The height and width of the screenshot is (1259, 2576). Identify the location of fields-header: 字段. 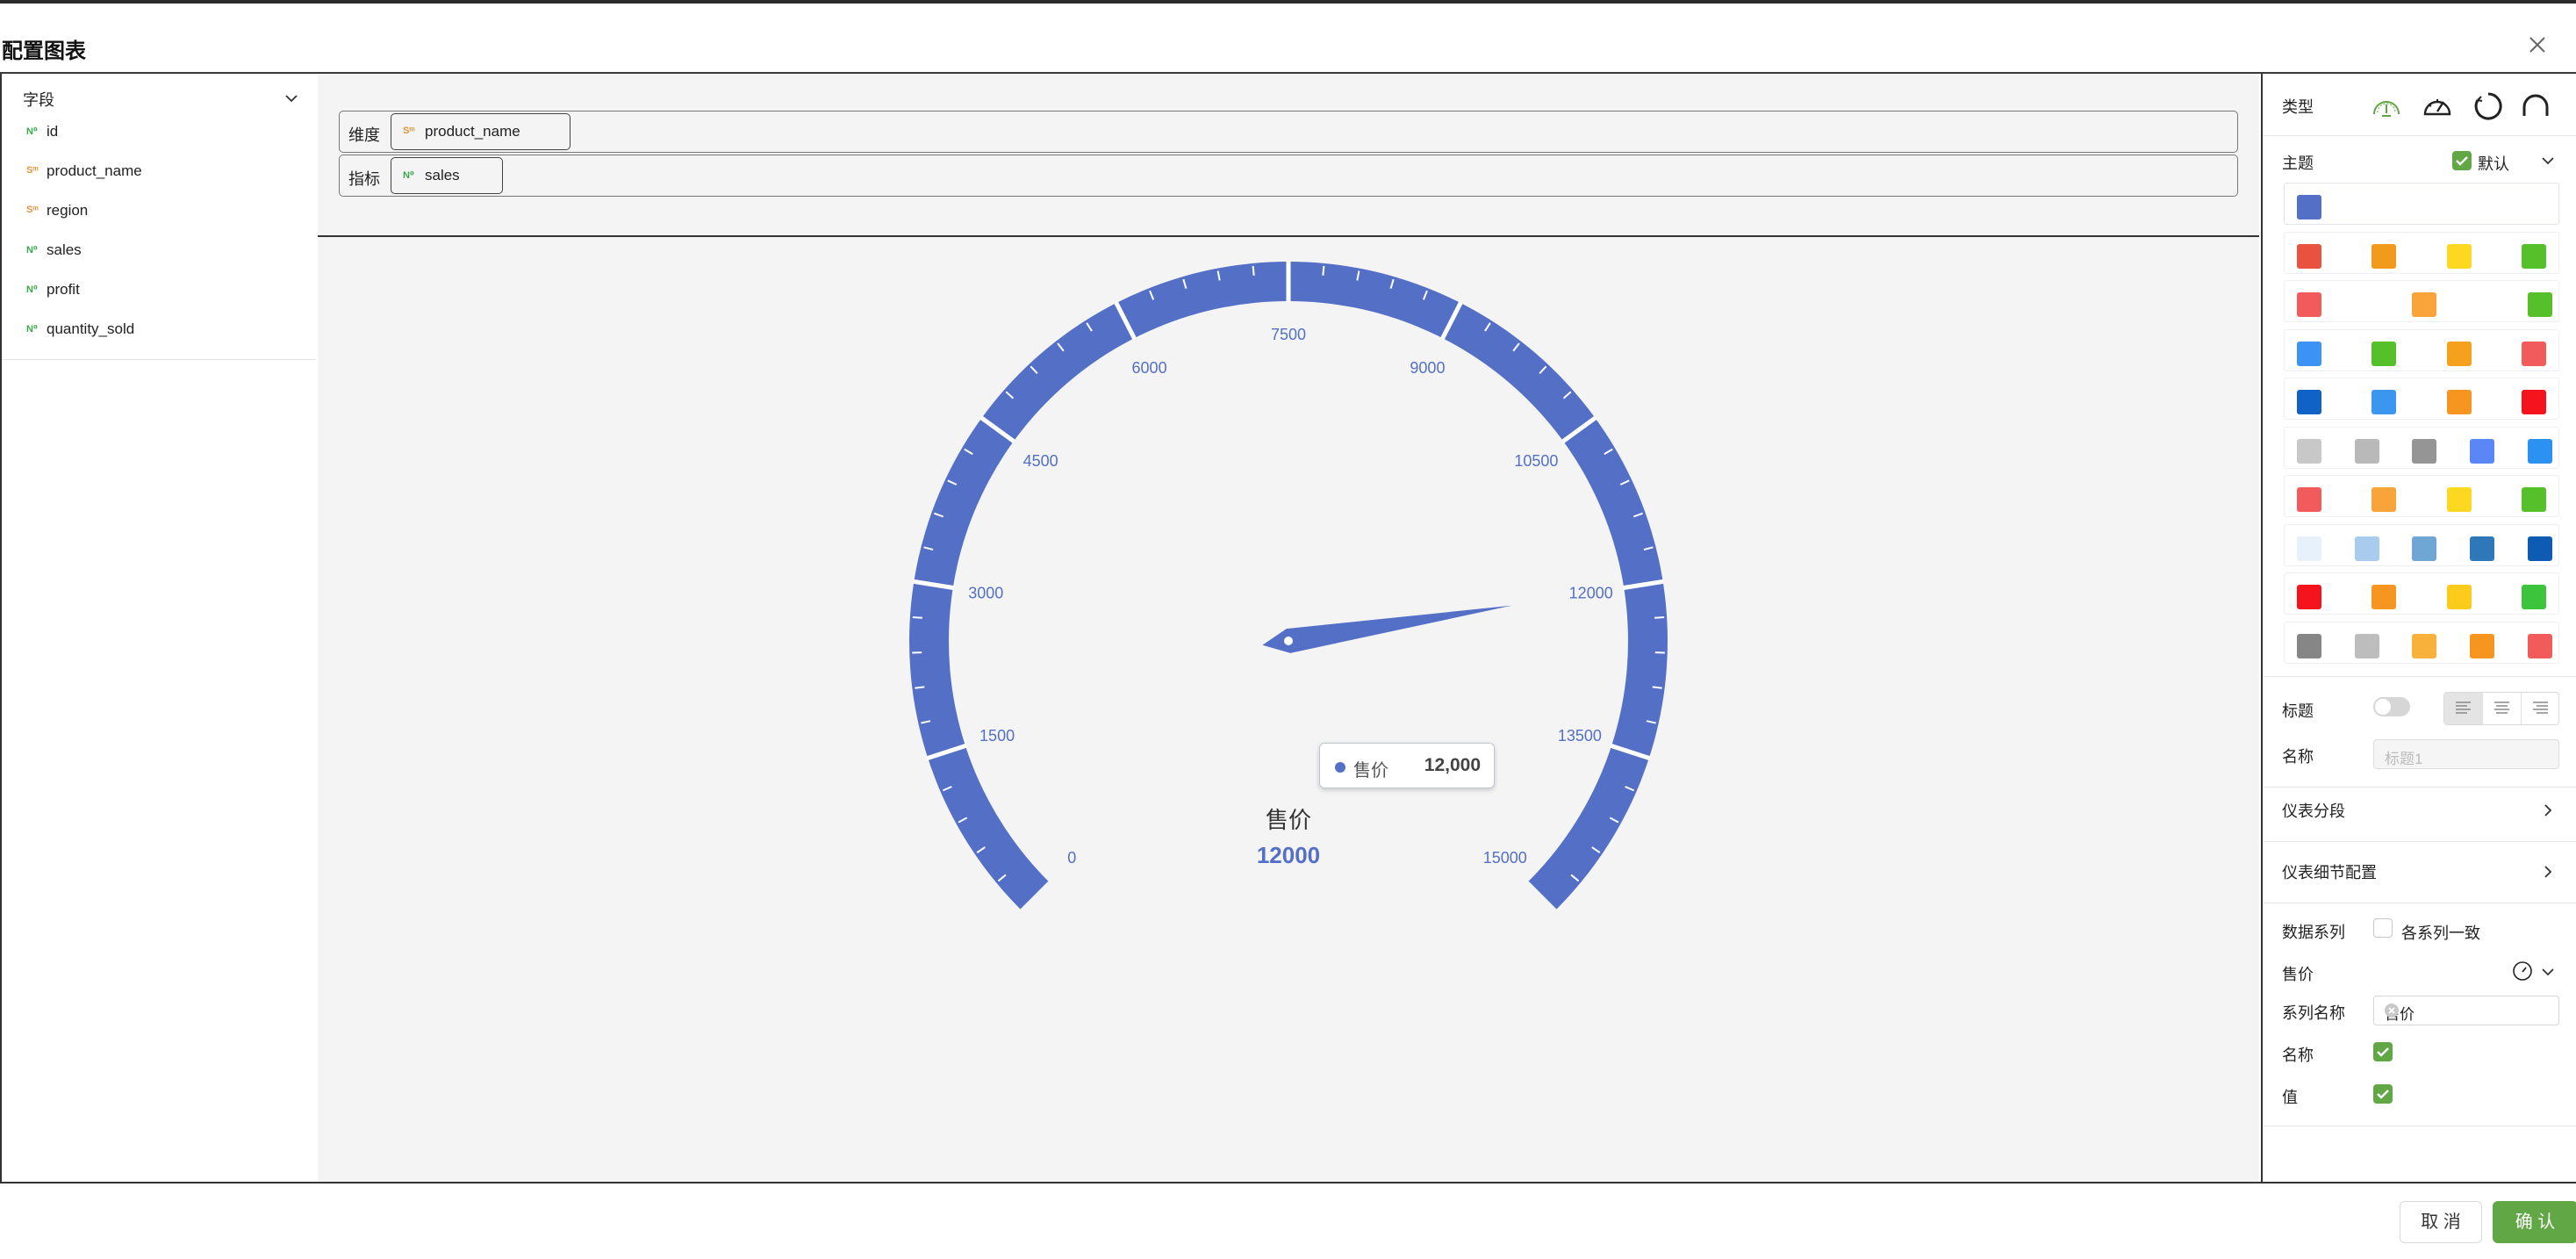
(161, 99).